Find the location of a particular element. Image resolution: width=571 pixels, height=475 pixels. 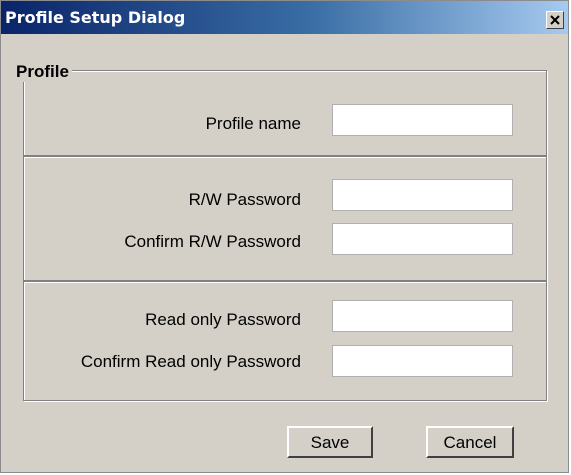

title-bar: Profile Setup Dialog is located at coordinates (284, 17).